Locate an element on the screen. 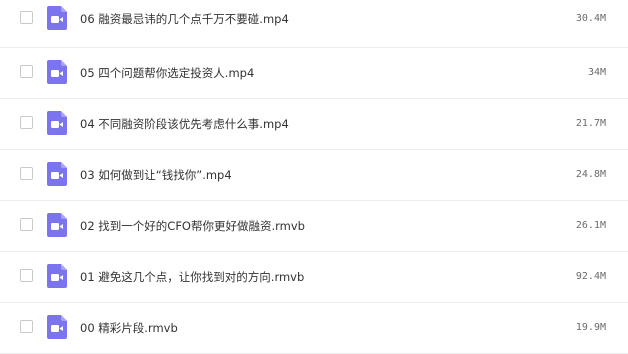  file-name: 02 找到一个好的CFO帮你更好做融资.rmvb is located at coordinates (192, 226).